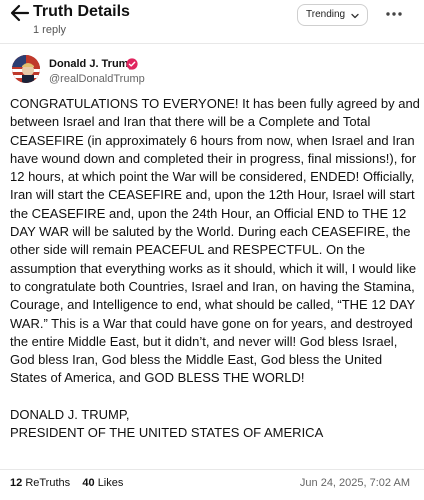 Image resolution: width=424 pixels, height=500 pixels. I want to click on retruths-count: 12, so click(16, 483).